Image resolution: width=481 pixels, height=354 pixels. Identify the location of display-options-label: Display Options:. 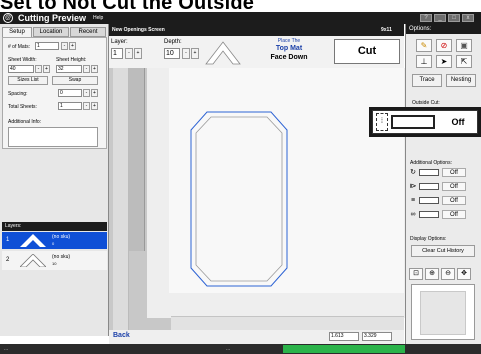
(428, 239).